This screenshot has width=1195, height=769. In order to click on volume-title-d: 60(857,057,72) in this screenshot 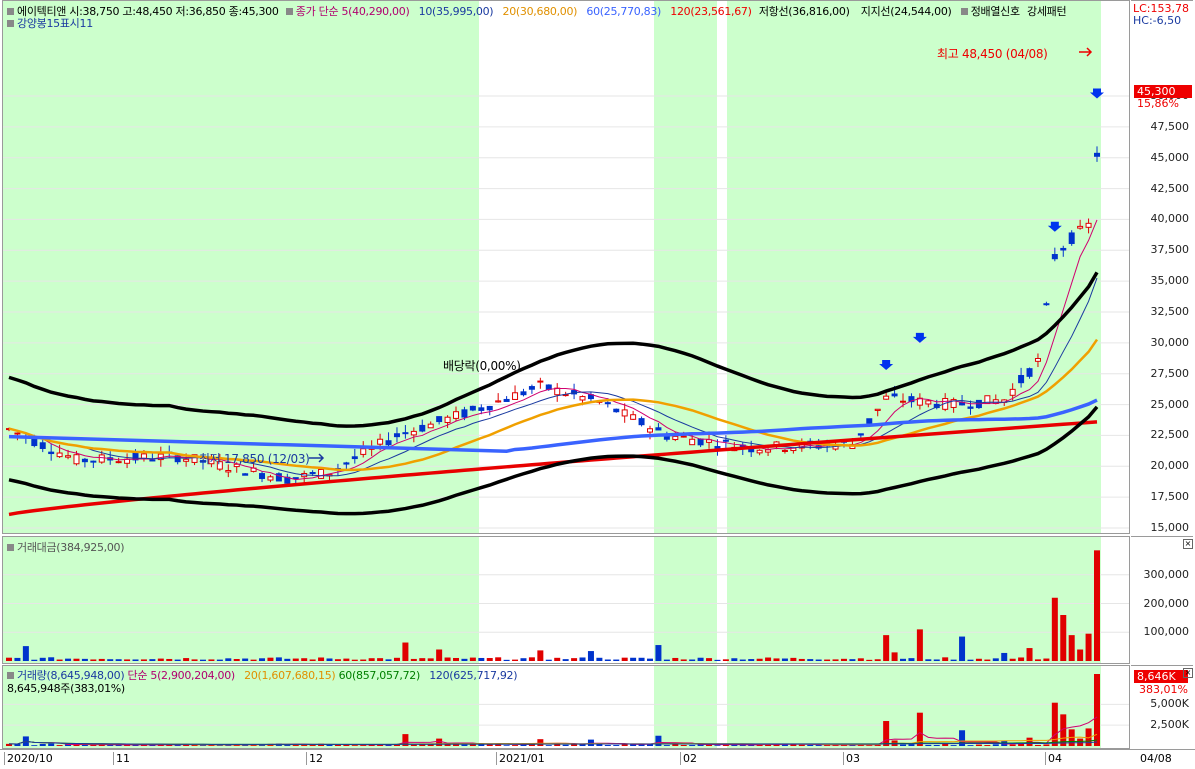, I will do `click(379, 675)`.